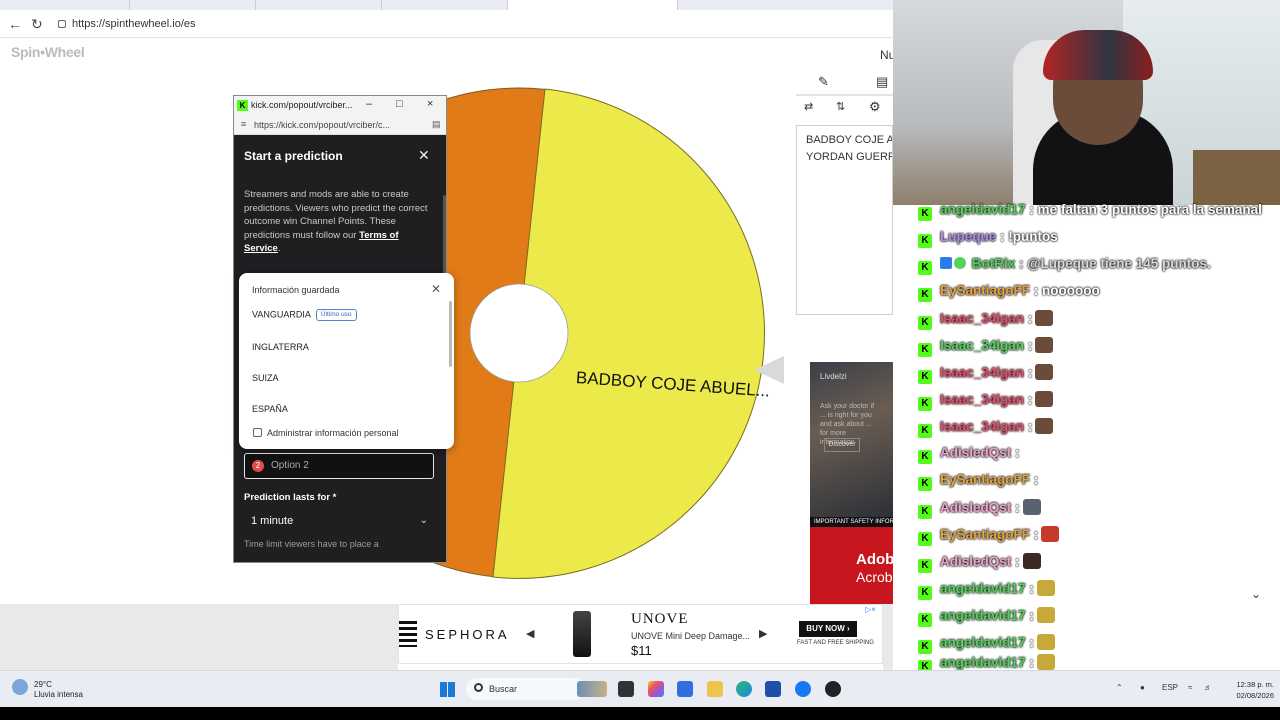  What do you see at coordinates (763, 633) in the screenshot?
I see `carousel-next-icon: ▶` at bounding box center [763, 633].